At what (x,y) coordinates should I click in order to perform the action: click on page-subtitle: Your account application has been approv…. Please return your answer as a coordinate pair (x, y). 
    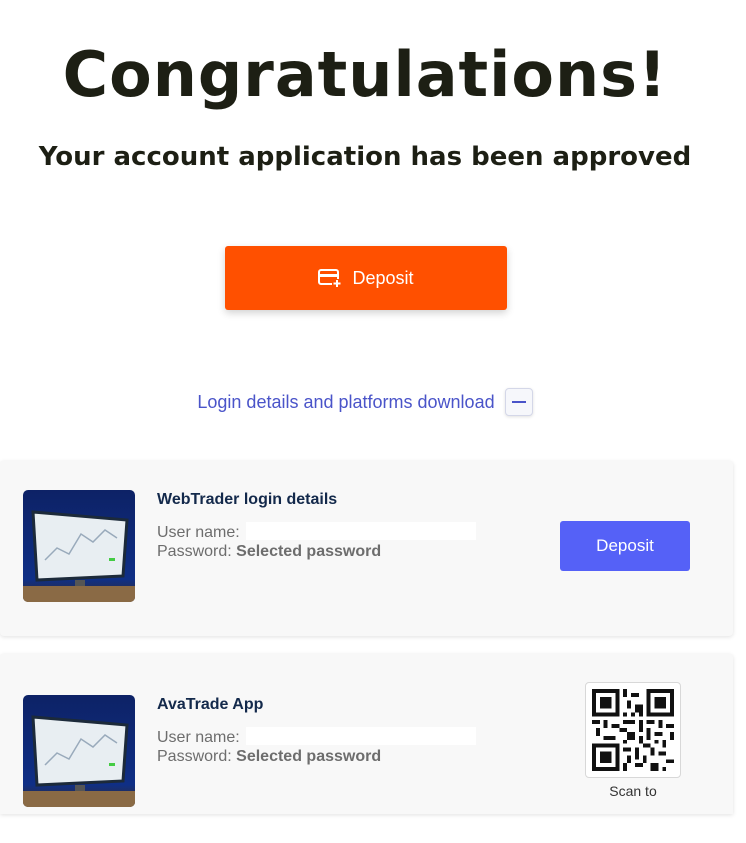
    Looking at the image, I should click on (365, 157).